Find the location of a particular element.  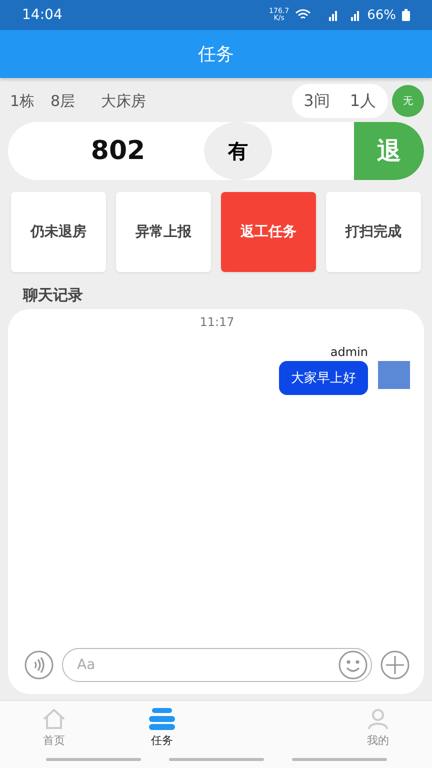

add-icon is located at coordinates (395, 665).